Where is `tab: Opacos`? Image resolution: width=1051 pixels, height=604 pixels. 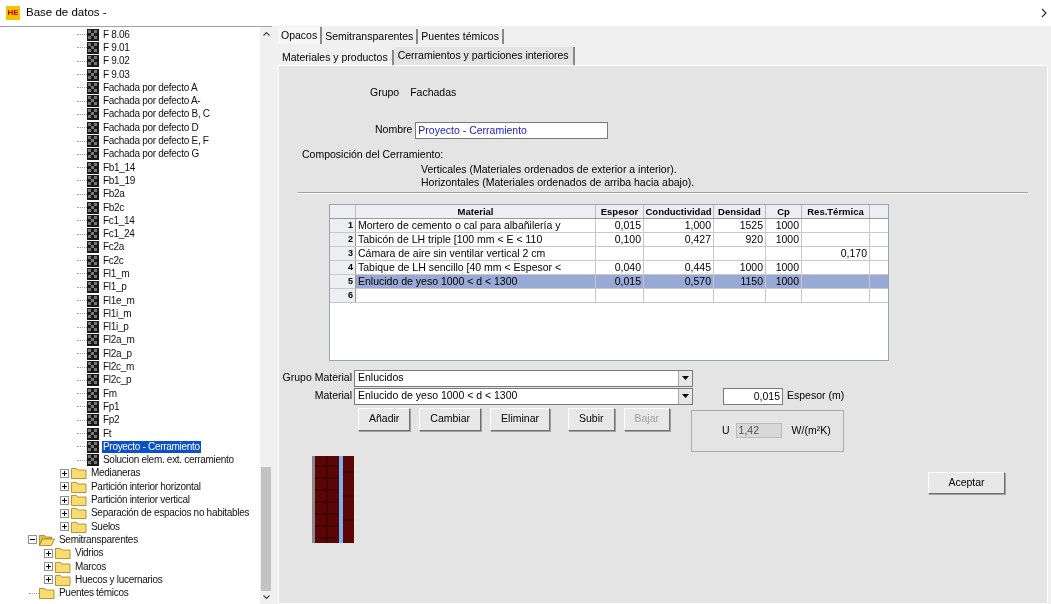 tab: Opacos is located at coordinates (300, 35).